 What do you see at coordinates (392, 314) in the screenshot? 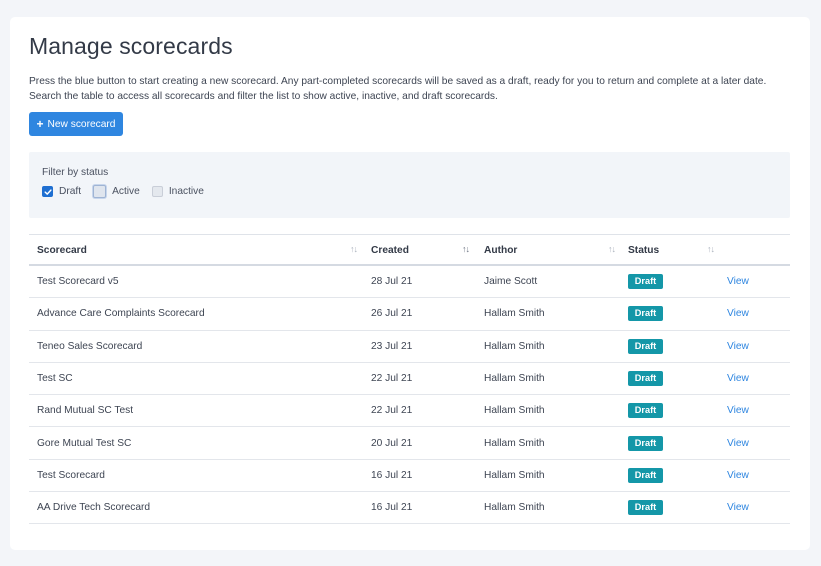
I see `created-date-cell: 26 Jul 21` at bounding box center [392, 314].